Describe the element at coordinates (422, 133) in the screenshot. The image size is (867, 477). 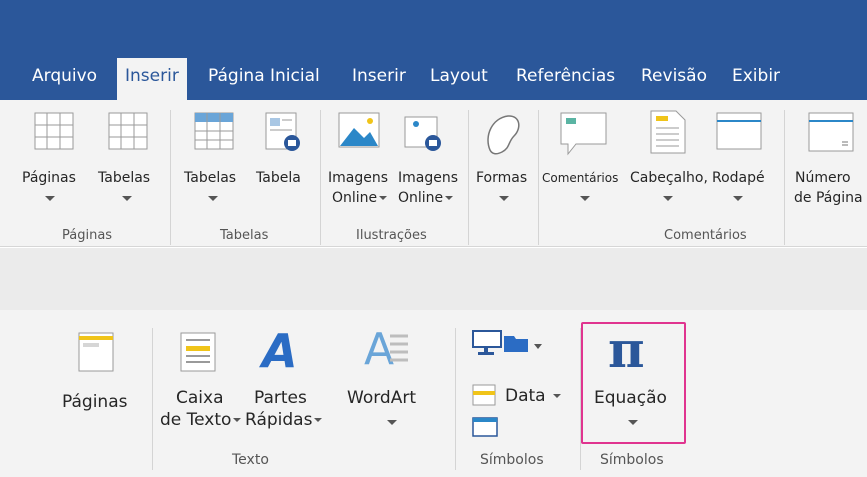
I see `online-picture-icon` at that location.